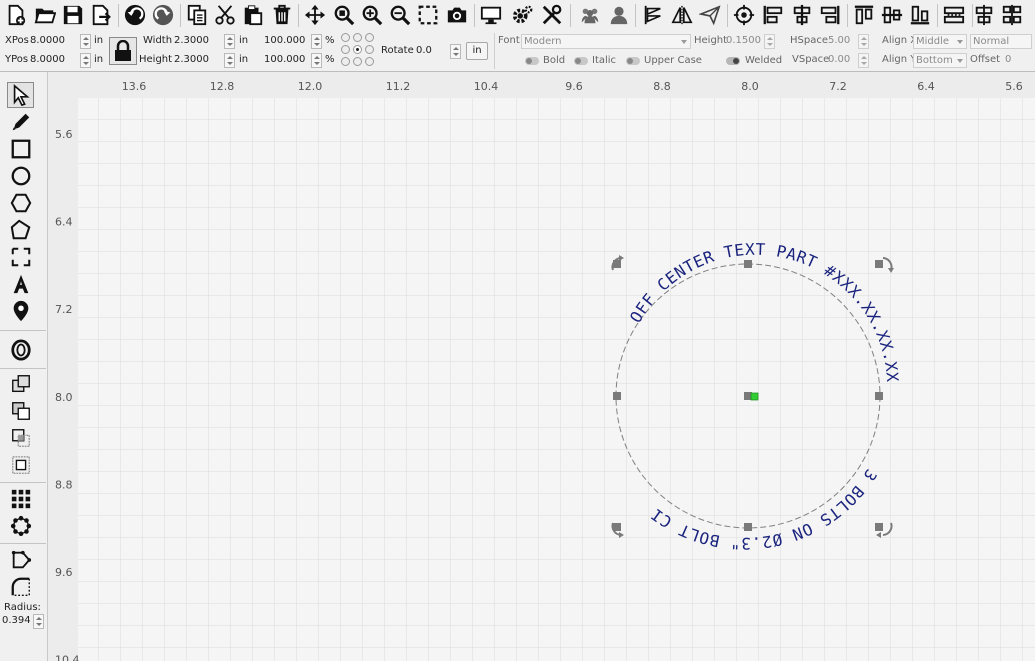 This screenshot has width=1035, height=661. I want to click on frame-tool, so click(20, 257).